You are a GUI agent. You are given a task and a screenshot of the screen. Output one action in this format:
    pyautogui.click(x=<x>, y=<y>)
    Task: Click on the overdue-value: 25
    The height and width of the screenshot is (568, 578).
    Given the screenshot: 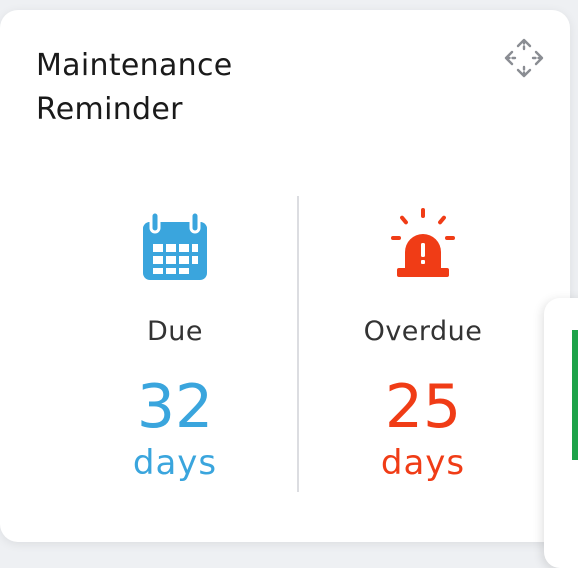 What is the action you would take?
    pyautogui.click(x=423, y=407)
    